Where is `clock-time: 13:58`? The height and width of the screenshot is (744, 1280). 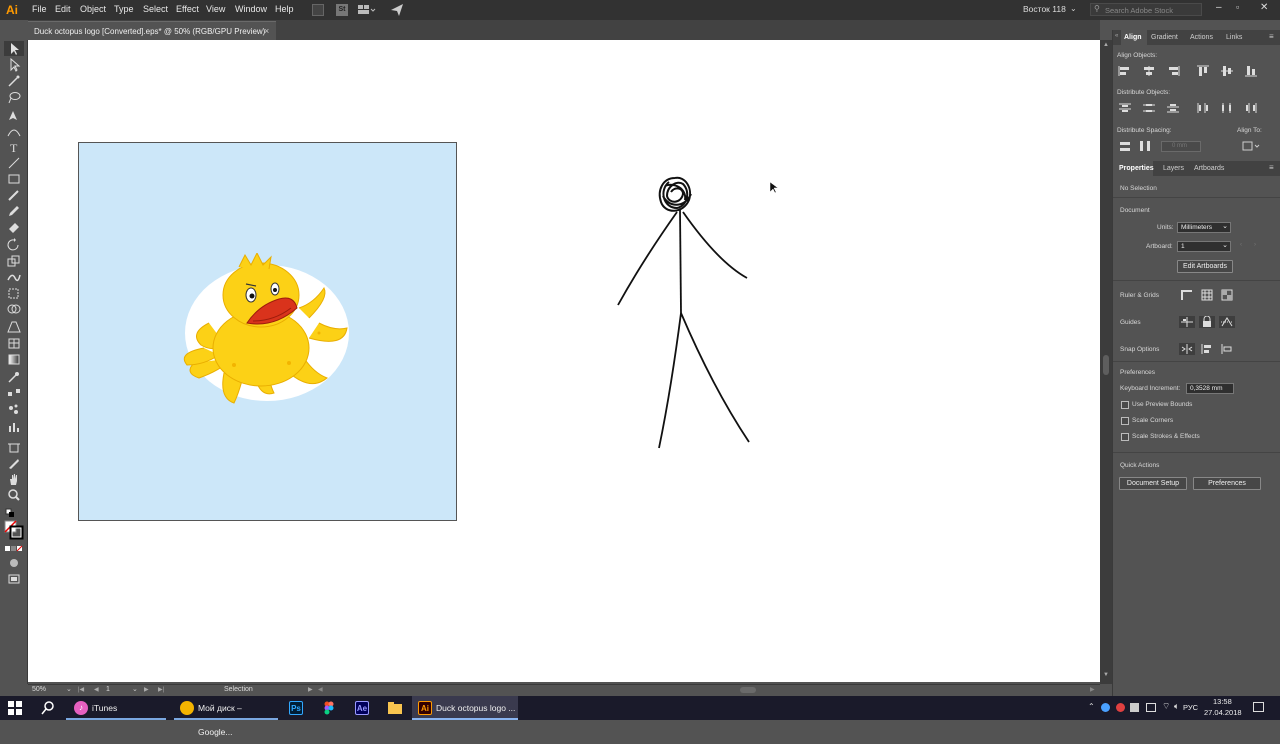 clock-time: 13:58 is located at coordinates (1222, 701).